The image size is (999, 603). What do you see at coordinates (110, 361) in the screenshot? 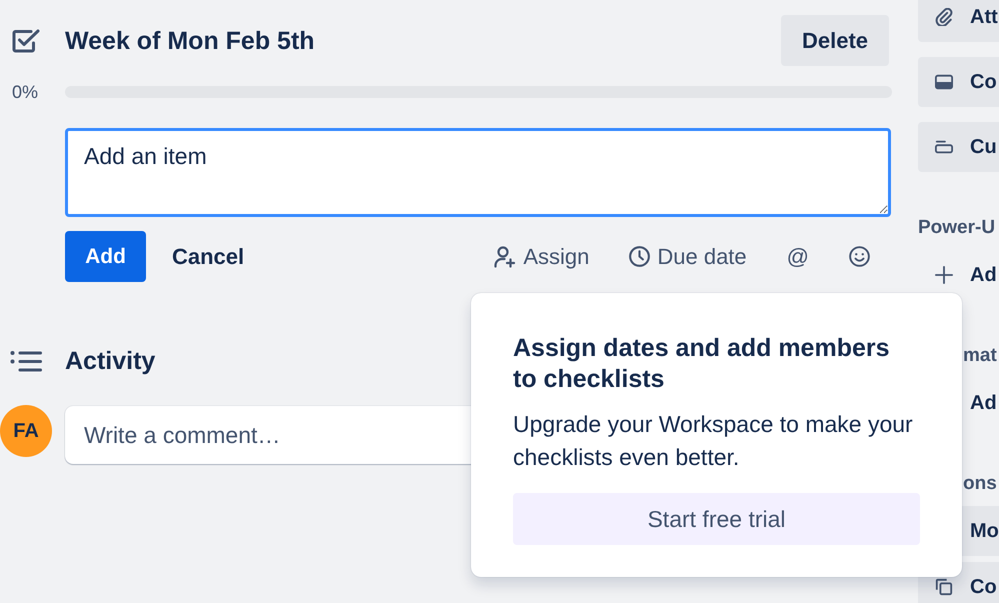
I see `activity-title: Activity` at bounding box center [110, 361].